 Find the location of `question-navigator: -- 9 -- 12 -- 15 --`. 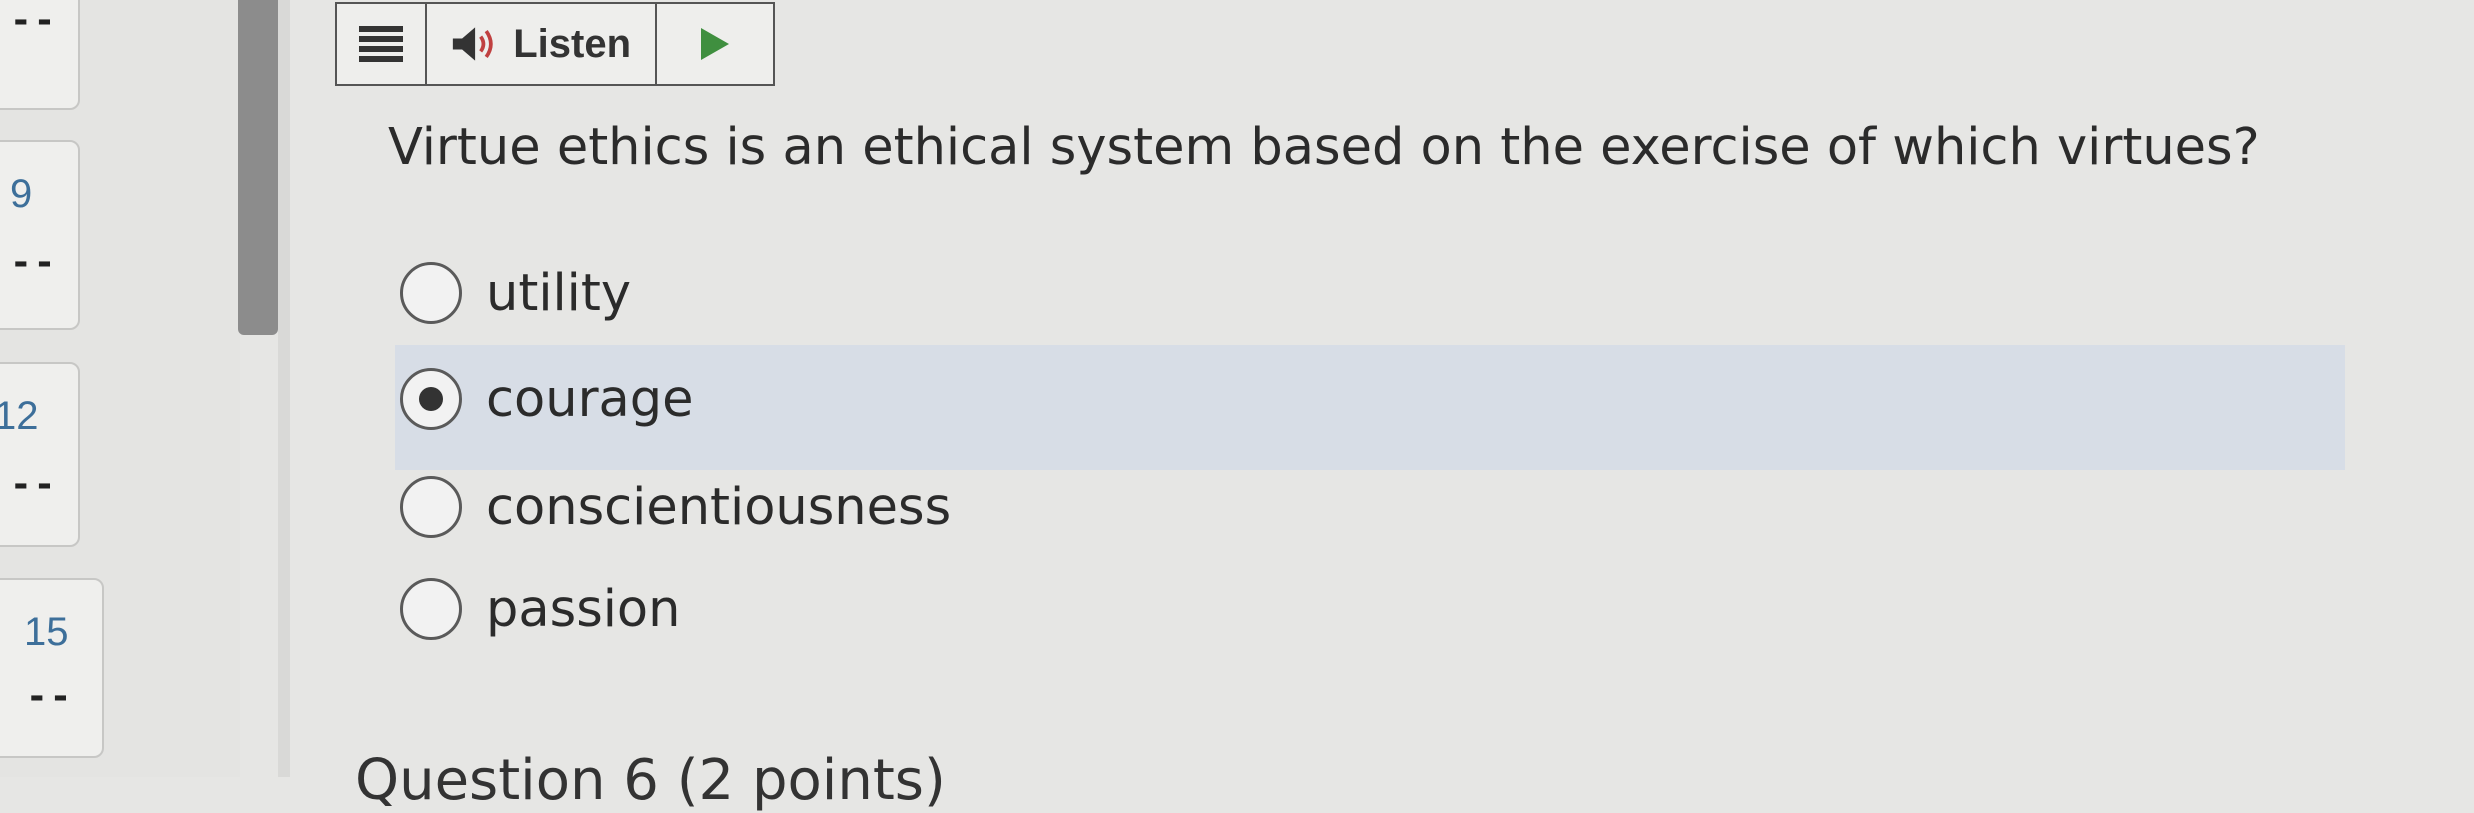

question-navigator: -- 9 -- 12 -- 15 -- is located at coordinates (120, 388).